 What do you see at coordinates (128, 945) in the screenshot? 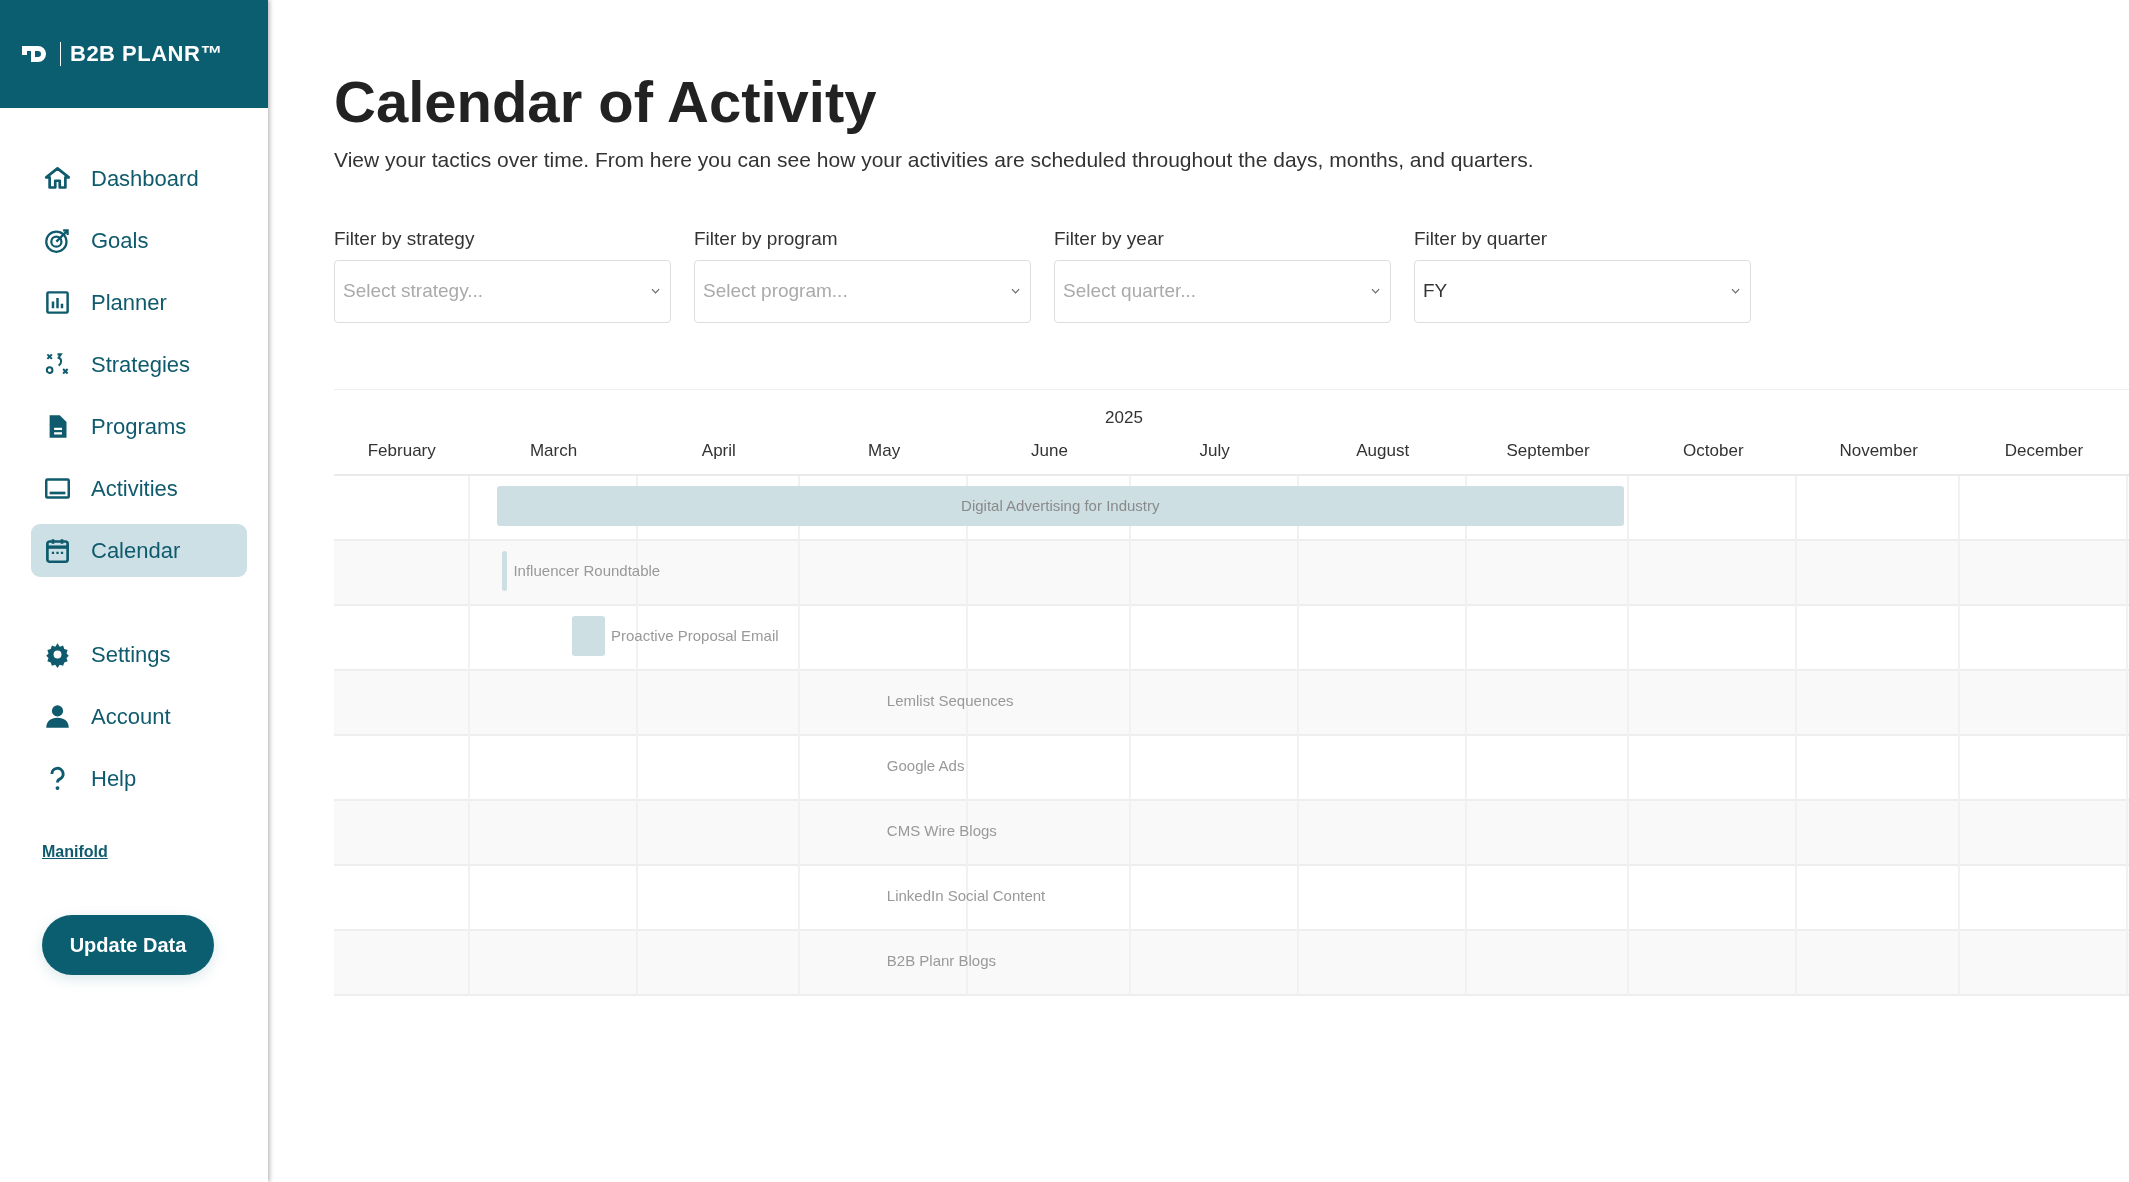
I see `update-data-button: Update Data` at bounding box center [128, 945].